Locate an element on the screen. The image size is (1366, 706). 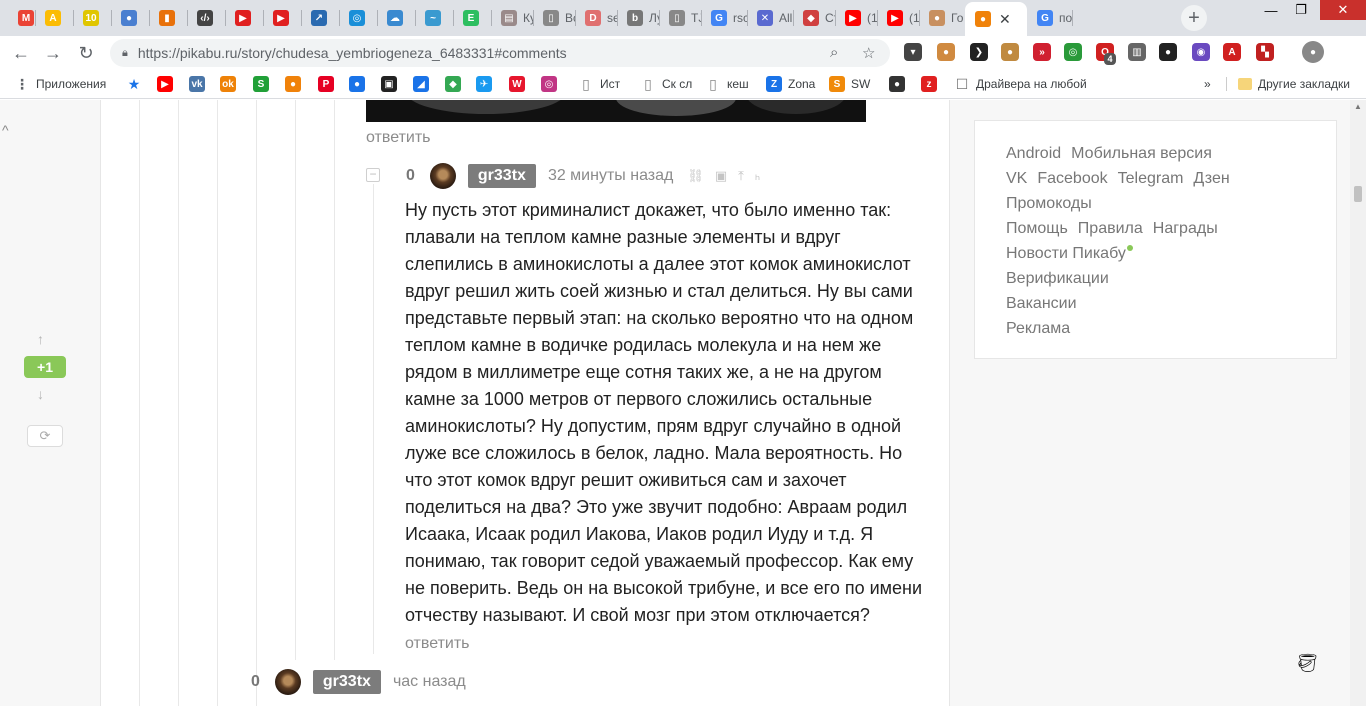
reload-button: ↻ is located at coordinates (86, 53).